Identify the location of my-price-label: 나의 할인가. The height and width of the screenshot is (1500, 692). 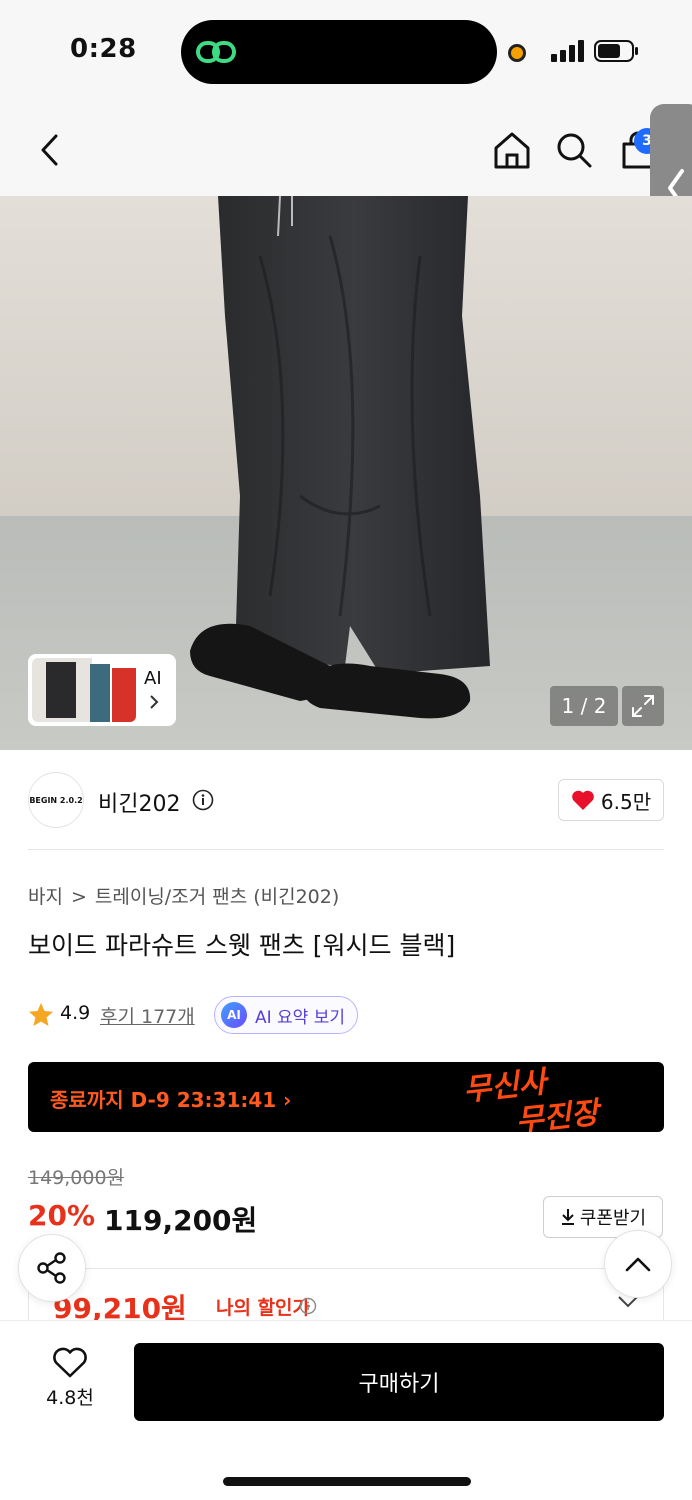
(263, 1308).